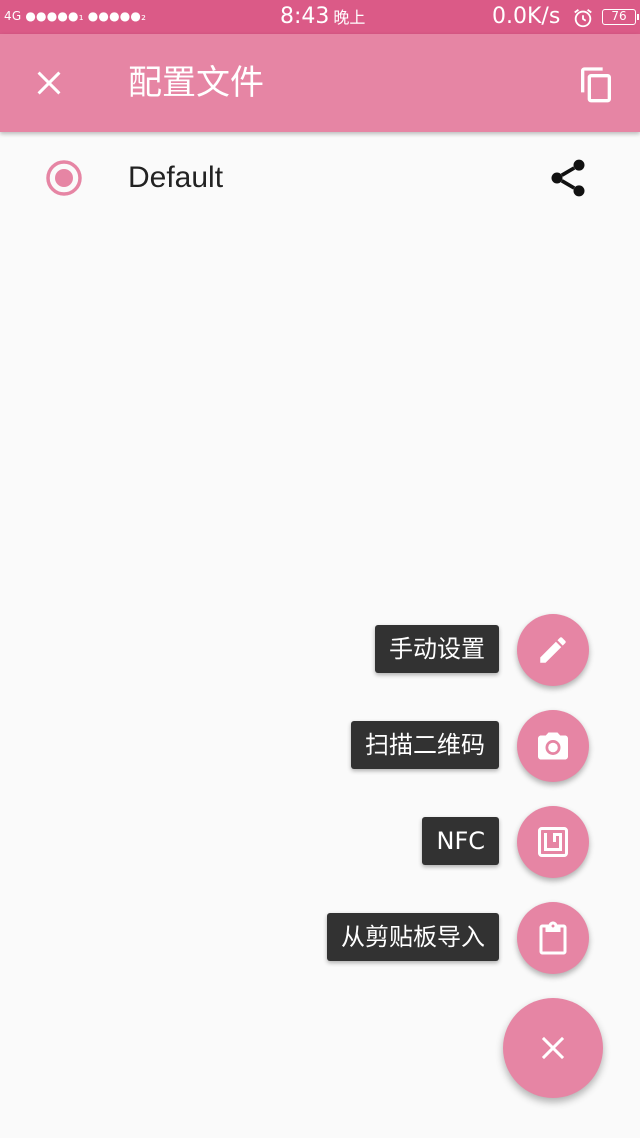  Describe the element at coordinates (526, 16) in the screenshot. I see `network-speed: 0.0K/s` at that location.